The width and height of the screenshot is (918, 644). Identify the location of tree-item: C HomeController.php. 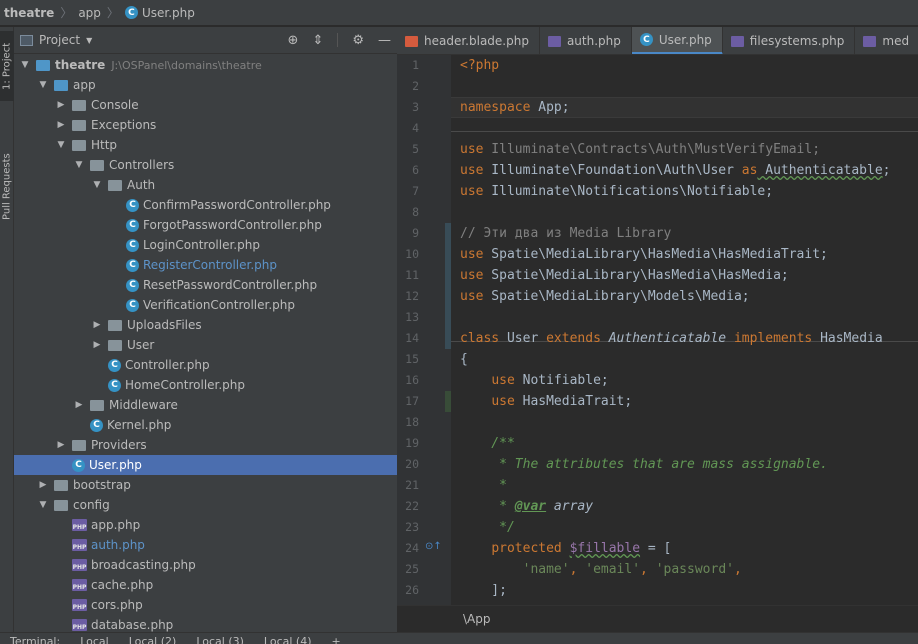
(205, 385).